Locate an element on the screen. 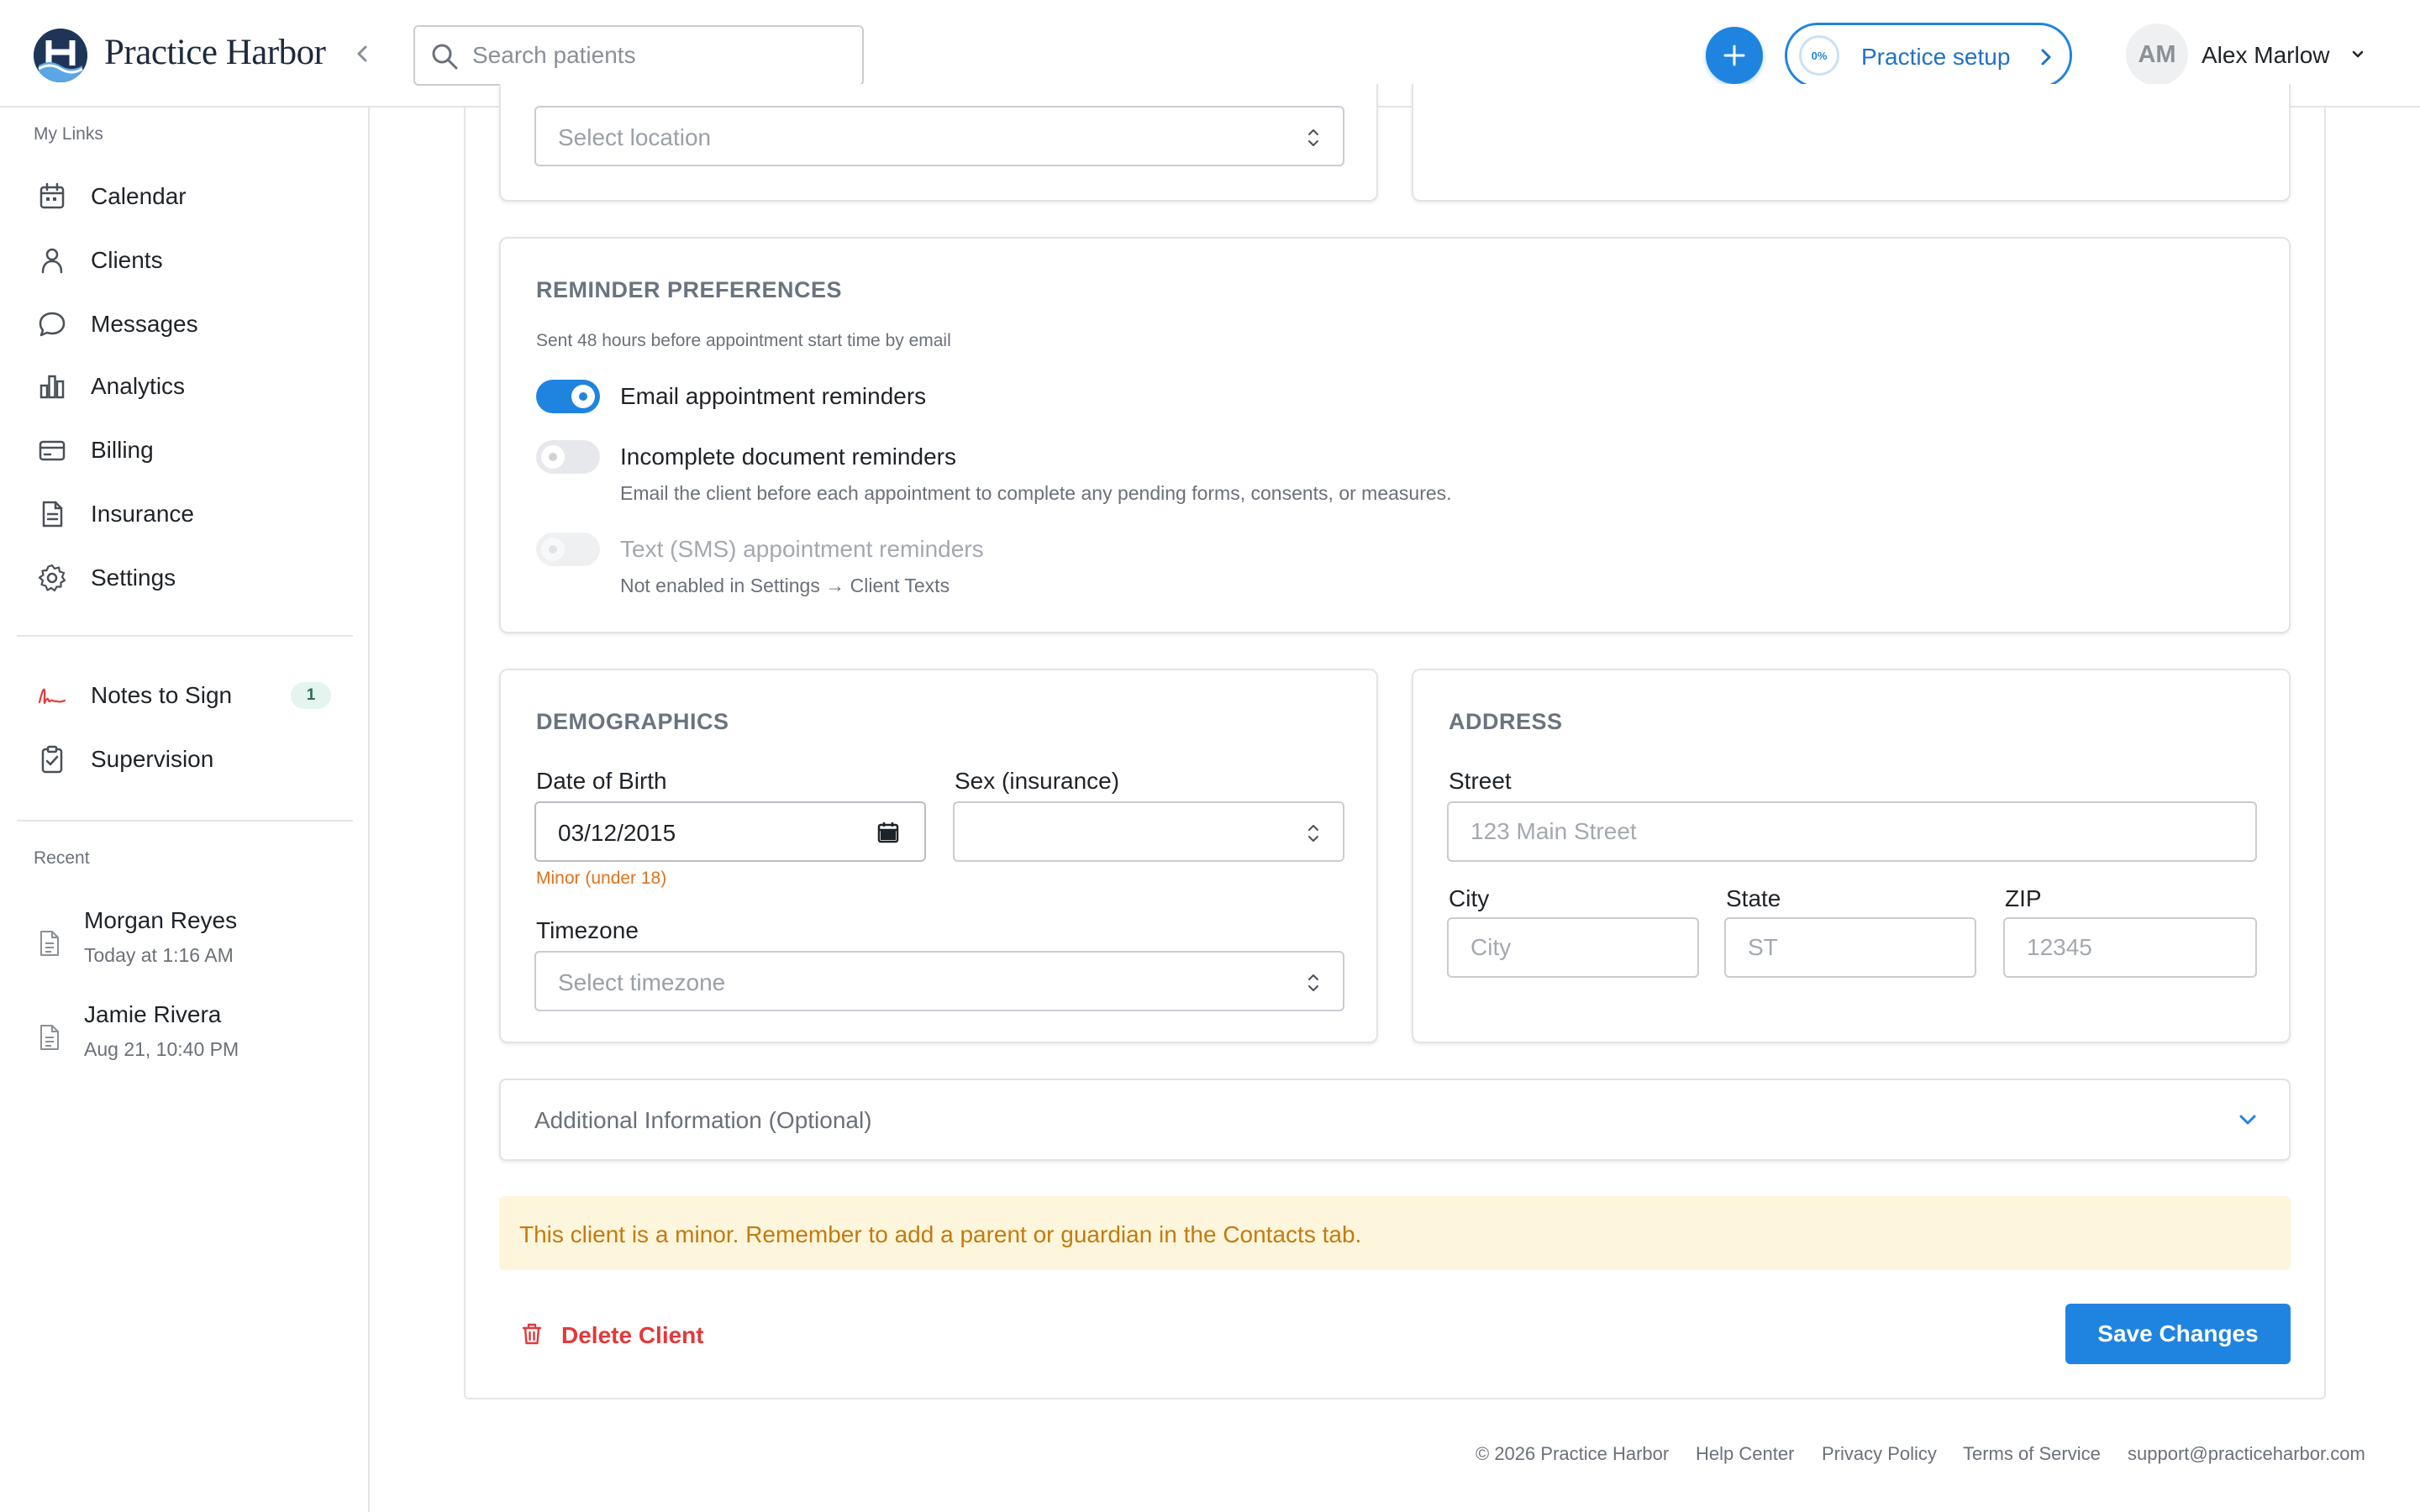 This screenshot has height=1512, width=2420. state-label: State is located at coordinates (1753, 898).